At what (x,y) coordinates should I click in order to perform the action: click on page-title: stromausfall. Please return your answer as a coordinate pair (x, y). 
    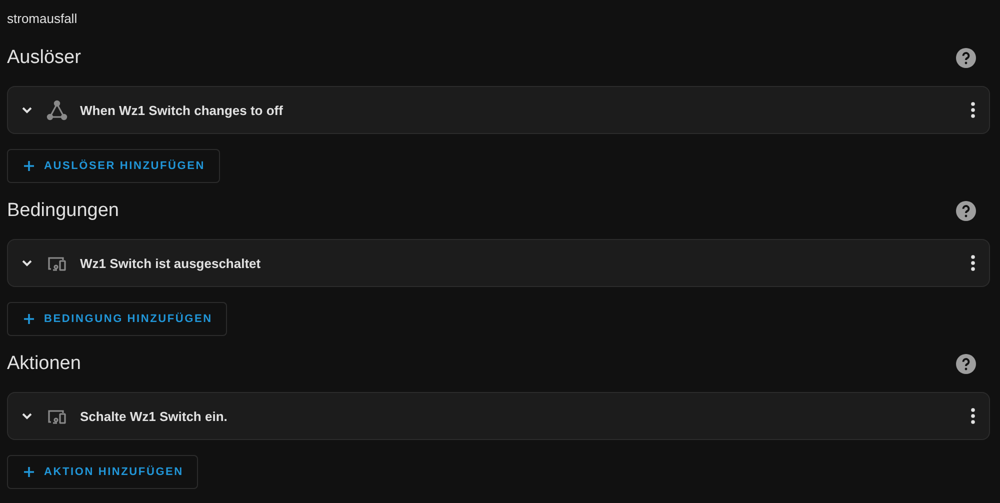
    Looking at the image, I should click on (42, 18).